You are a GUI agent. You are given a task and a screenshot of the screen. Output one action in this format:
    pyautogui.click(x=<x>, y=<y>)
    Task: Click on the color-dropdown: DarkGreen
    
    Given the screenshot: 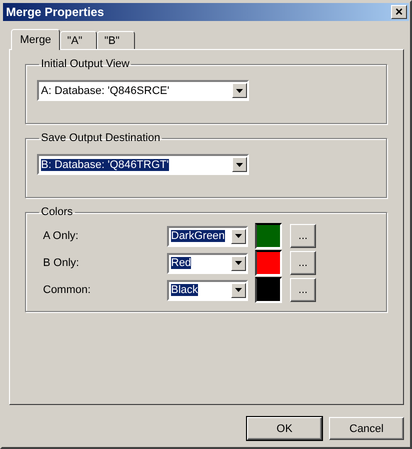 What is the action you would take?
    pyautogui.click(x=207, y=236)
    